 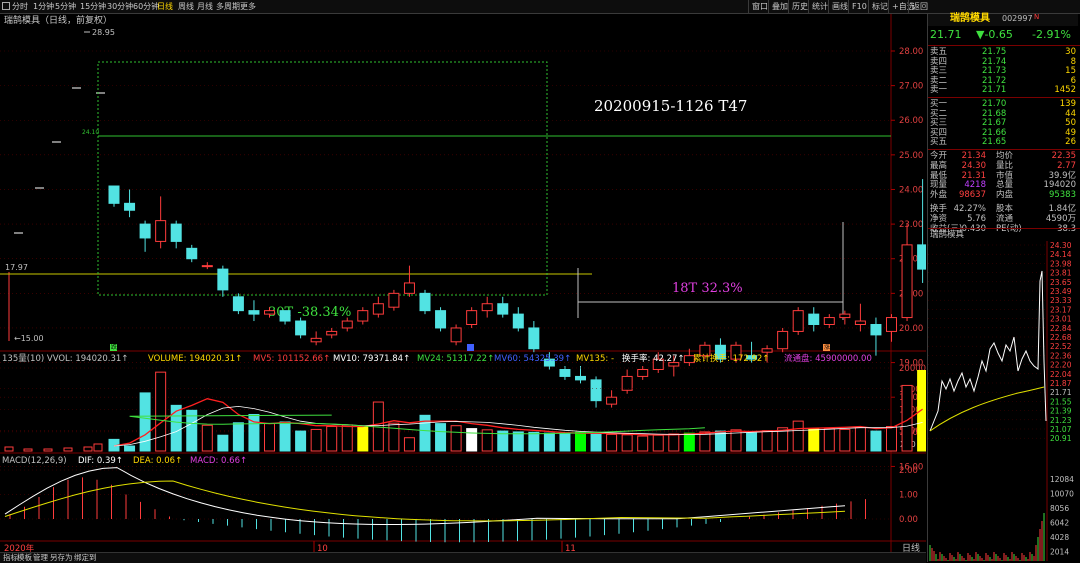 I want to click on date-month-label: 10, so click(x=322, y=548).